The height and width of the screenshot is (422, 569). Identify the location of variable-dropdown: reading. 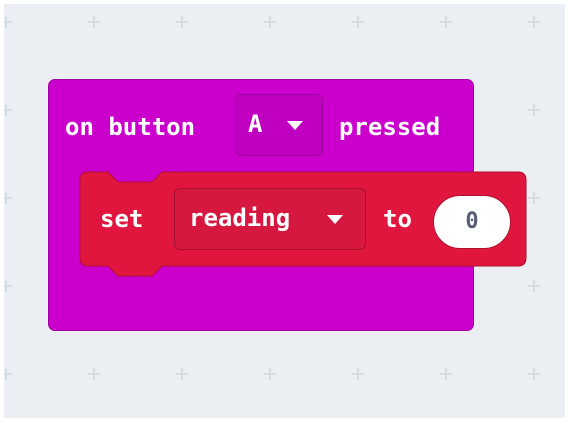
(270, 219).